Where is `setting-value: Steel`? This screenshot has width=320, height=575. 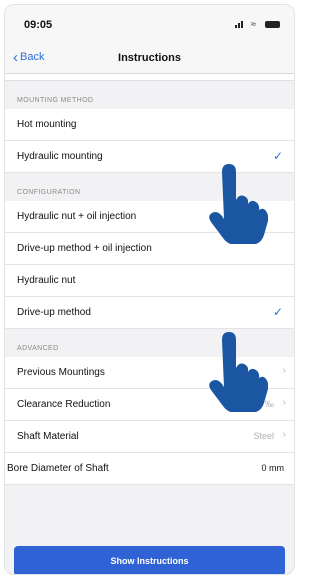
setting-value: Steel is located at coordinates (263, 436).